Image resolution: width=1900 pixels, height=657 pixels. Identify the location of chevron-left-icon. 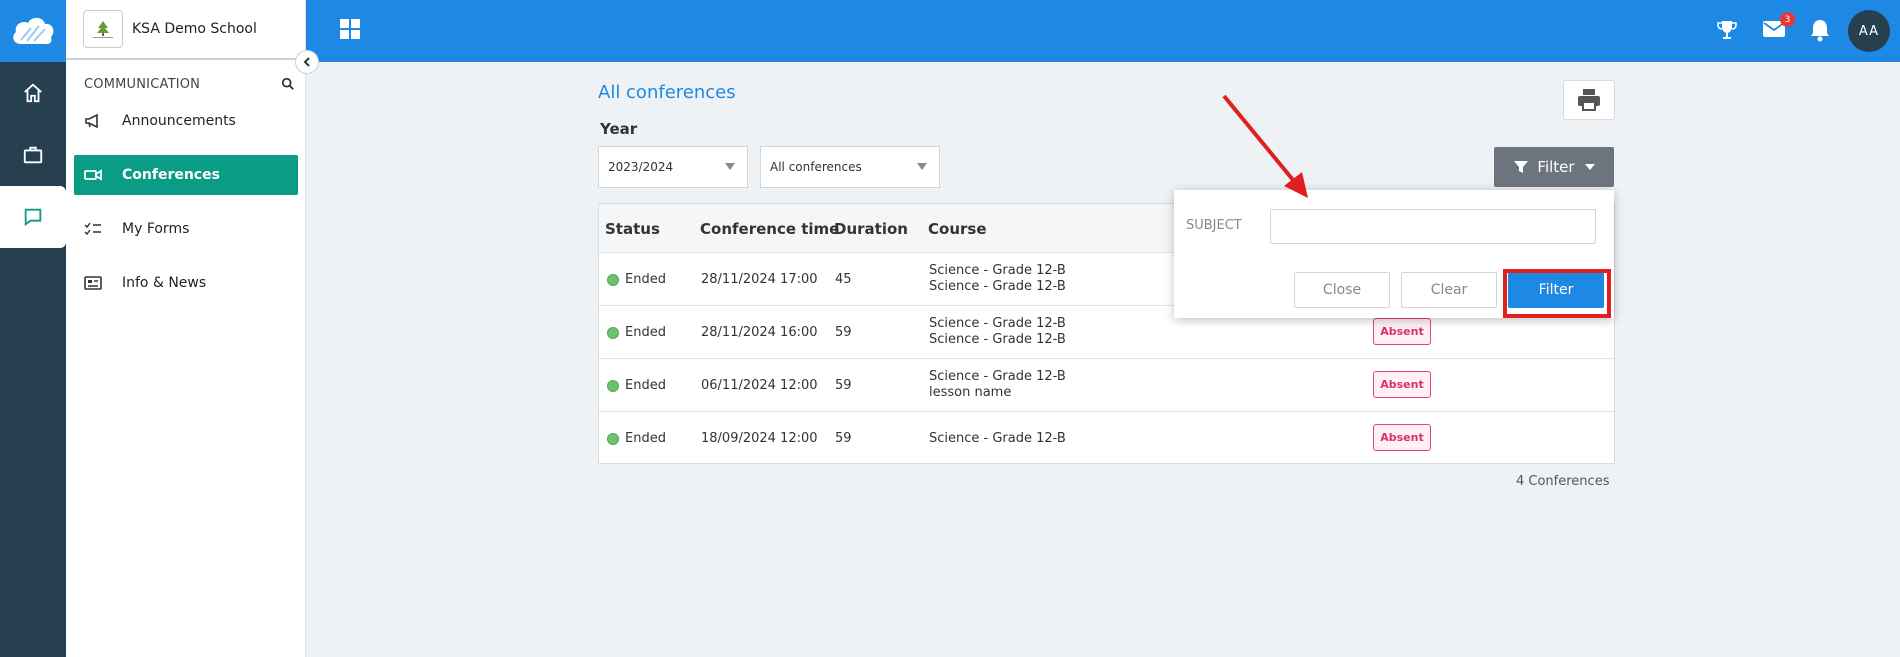
(306, 62).